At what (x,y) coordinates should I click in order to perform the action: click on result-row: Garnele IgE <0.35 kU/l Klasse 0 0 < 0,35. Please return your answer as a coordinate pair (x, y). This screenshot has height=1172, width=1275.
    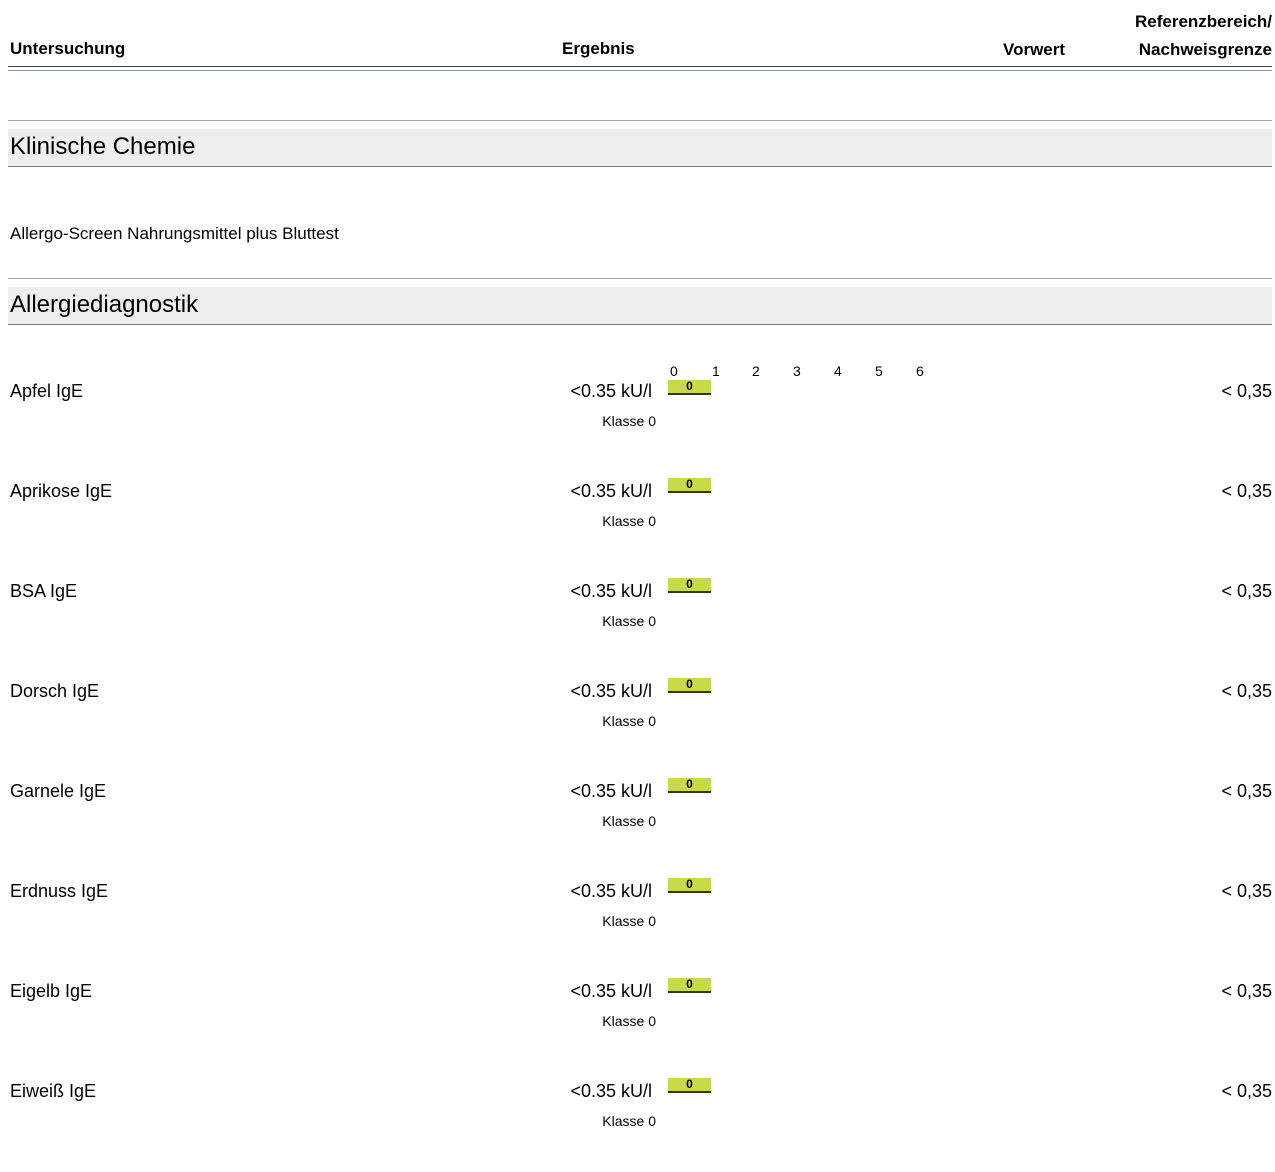
    Looking at the image, I should click on (637, 822).